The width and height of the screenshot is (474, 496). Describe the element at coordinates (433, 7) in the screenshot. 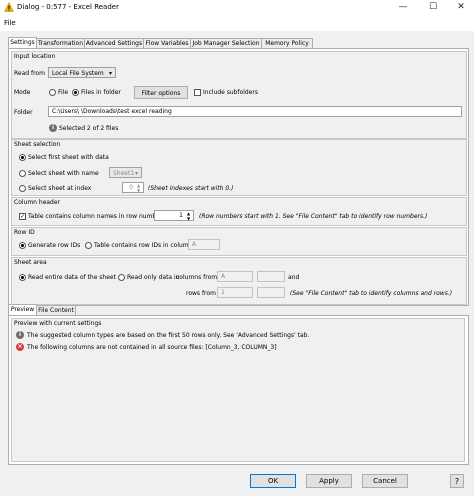

I see `maximize-icon: ☐` at that location.